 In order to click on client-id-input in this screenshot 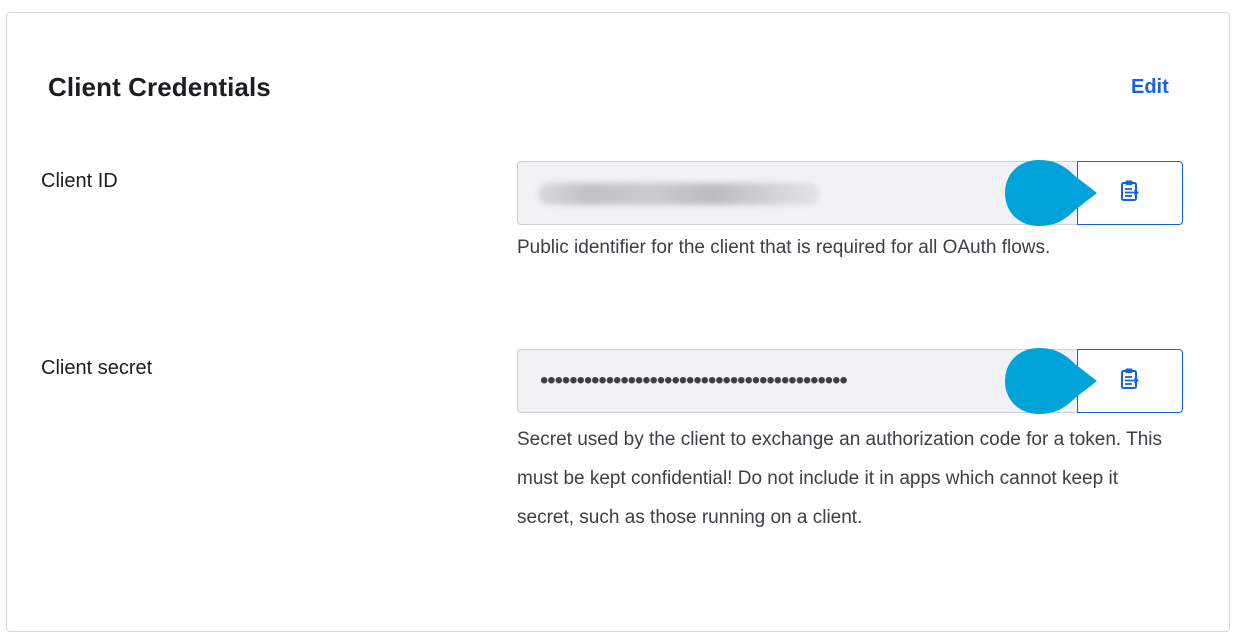, I will do `click(798, 193)`.